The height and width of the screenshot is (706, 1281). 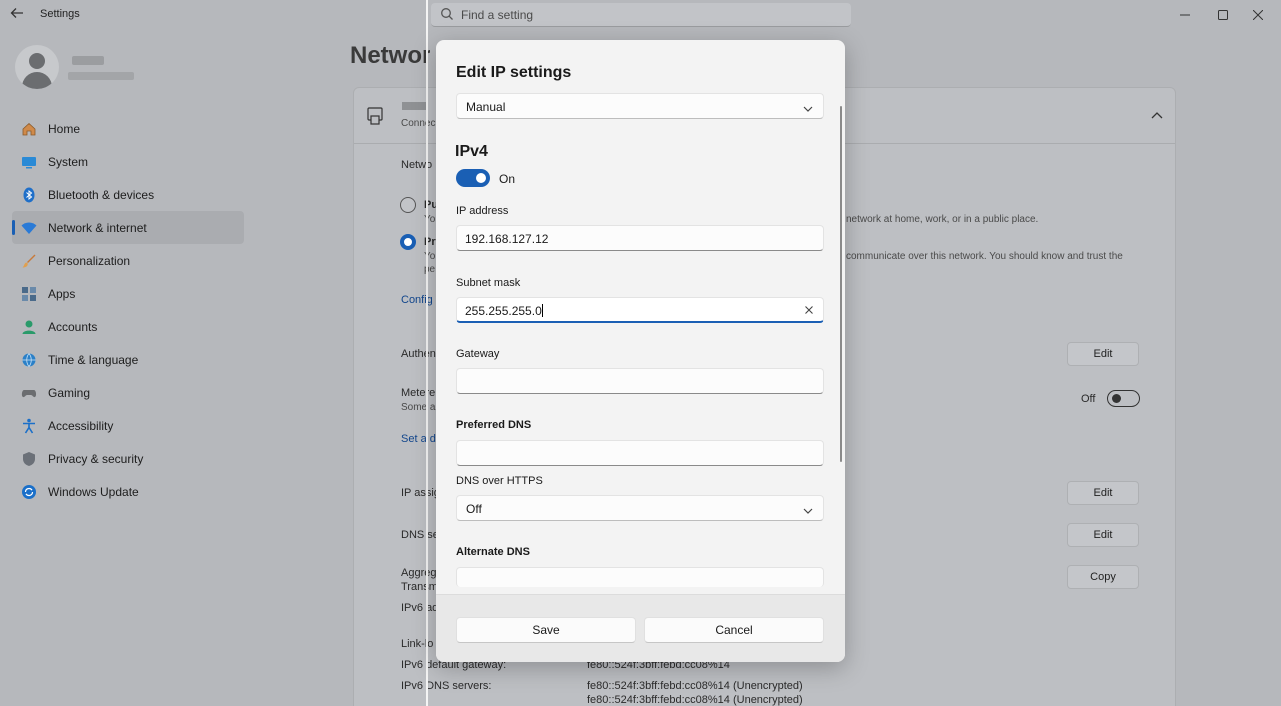 I want to click on sidebar-item-label: Accessibility, so click(x=81, y=425).